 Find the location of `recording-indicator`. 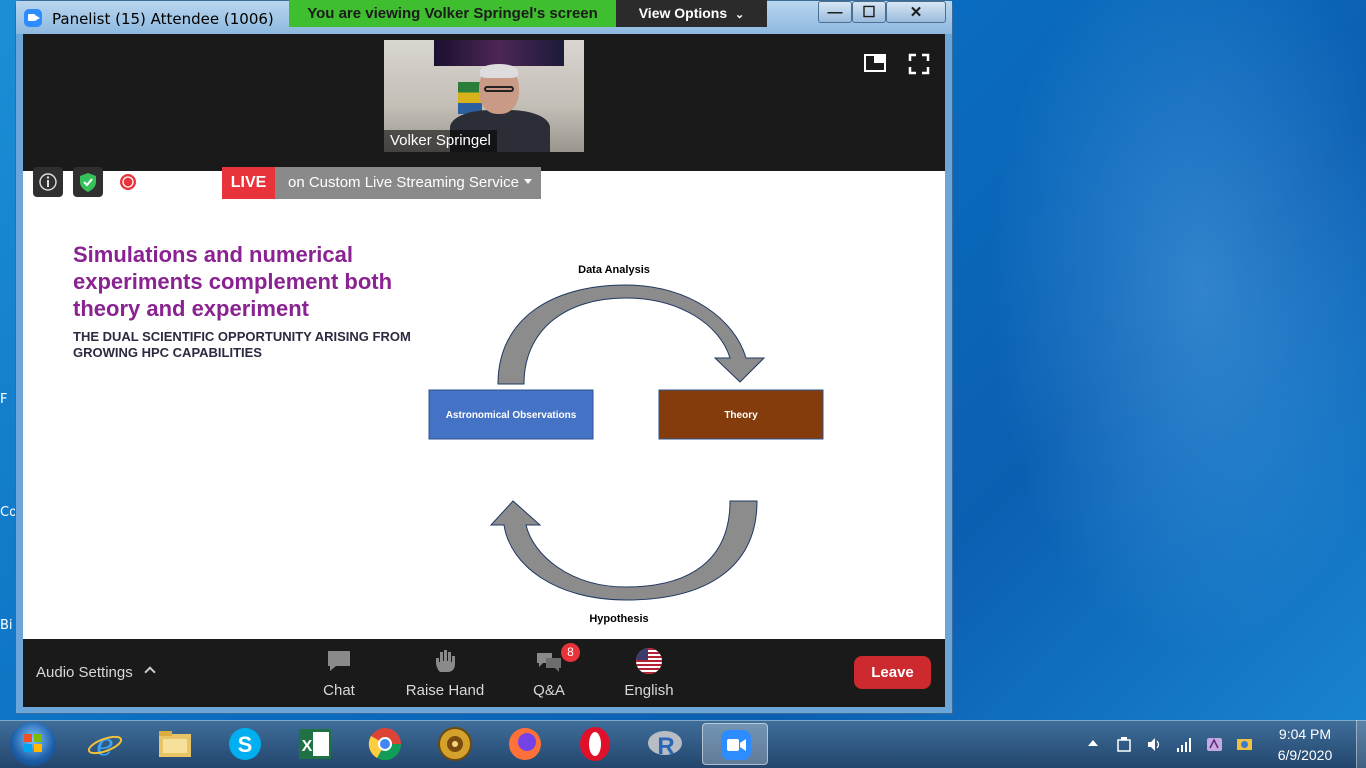

recording-indicator is located at coordinates (128, 182).